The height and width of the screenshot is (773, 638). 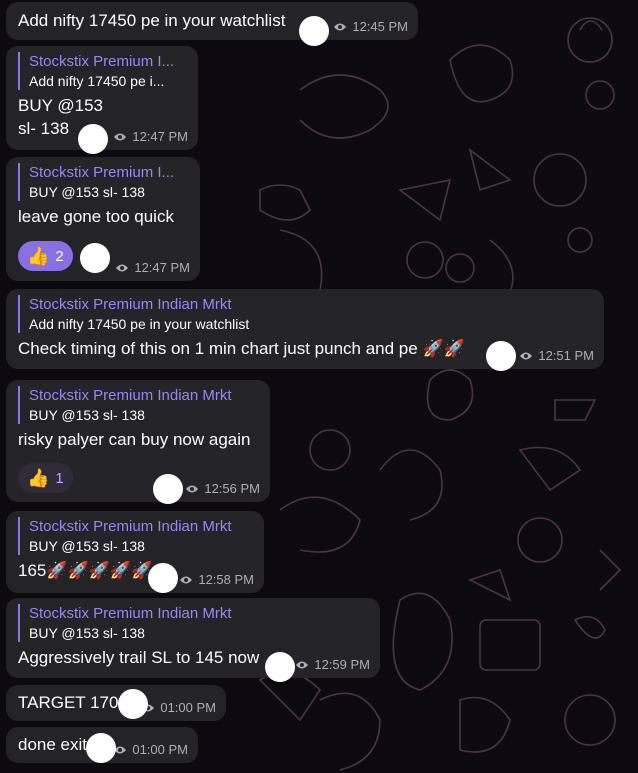 I want to click on message-meta: 12:56 PM, so click(x=222, y=488).